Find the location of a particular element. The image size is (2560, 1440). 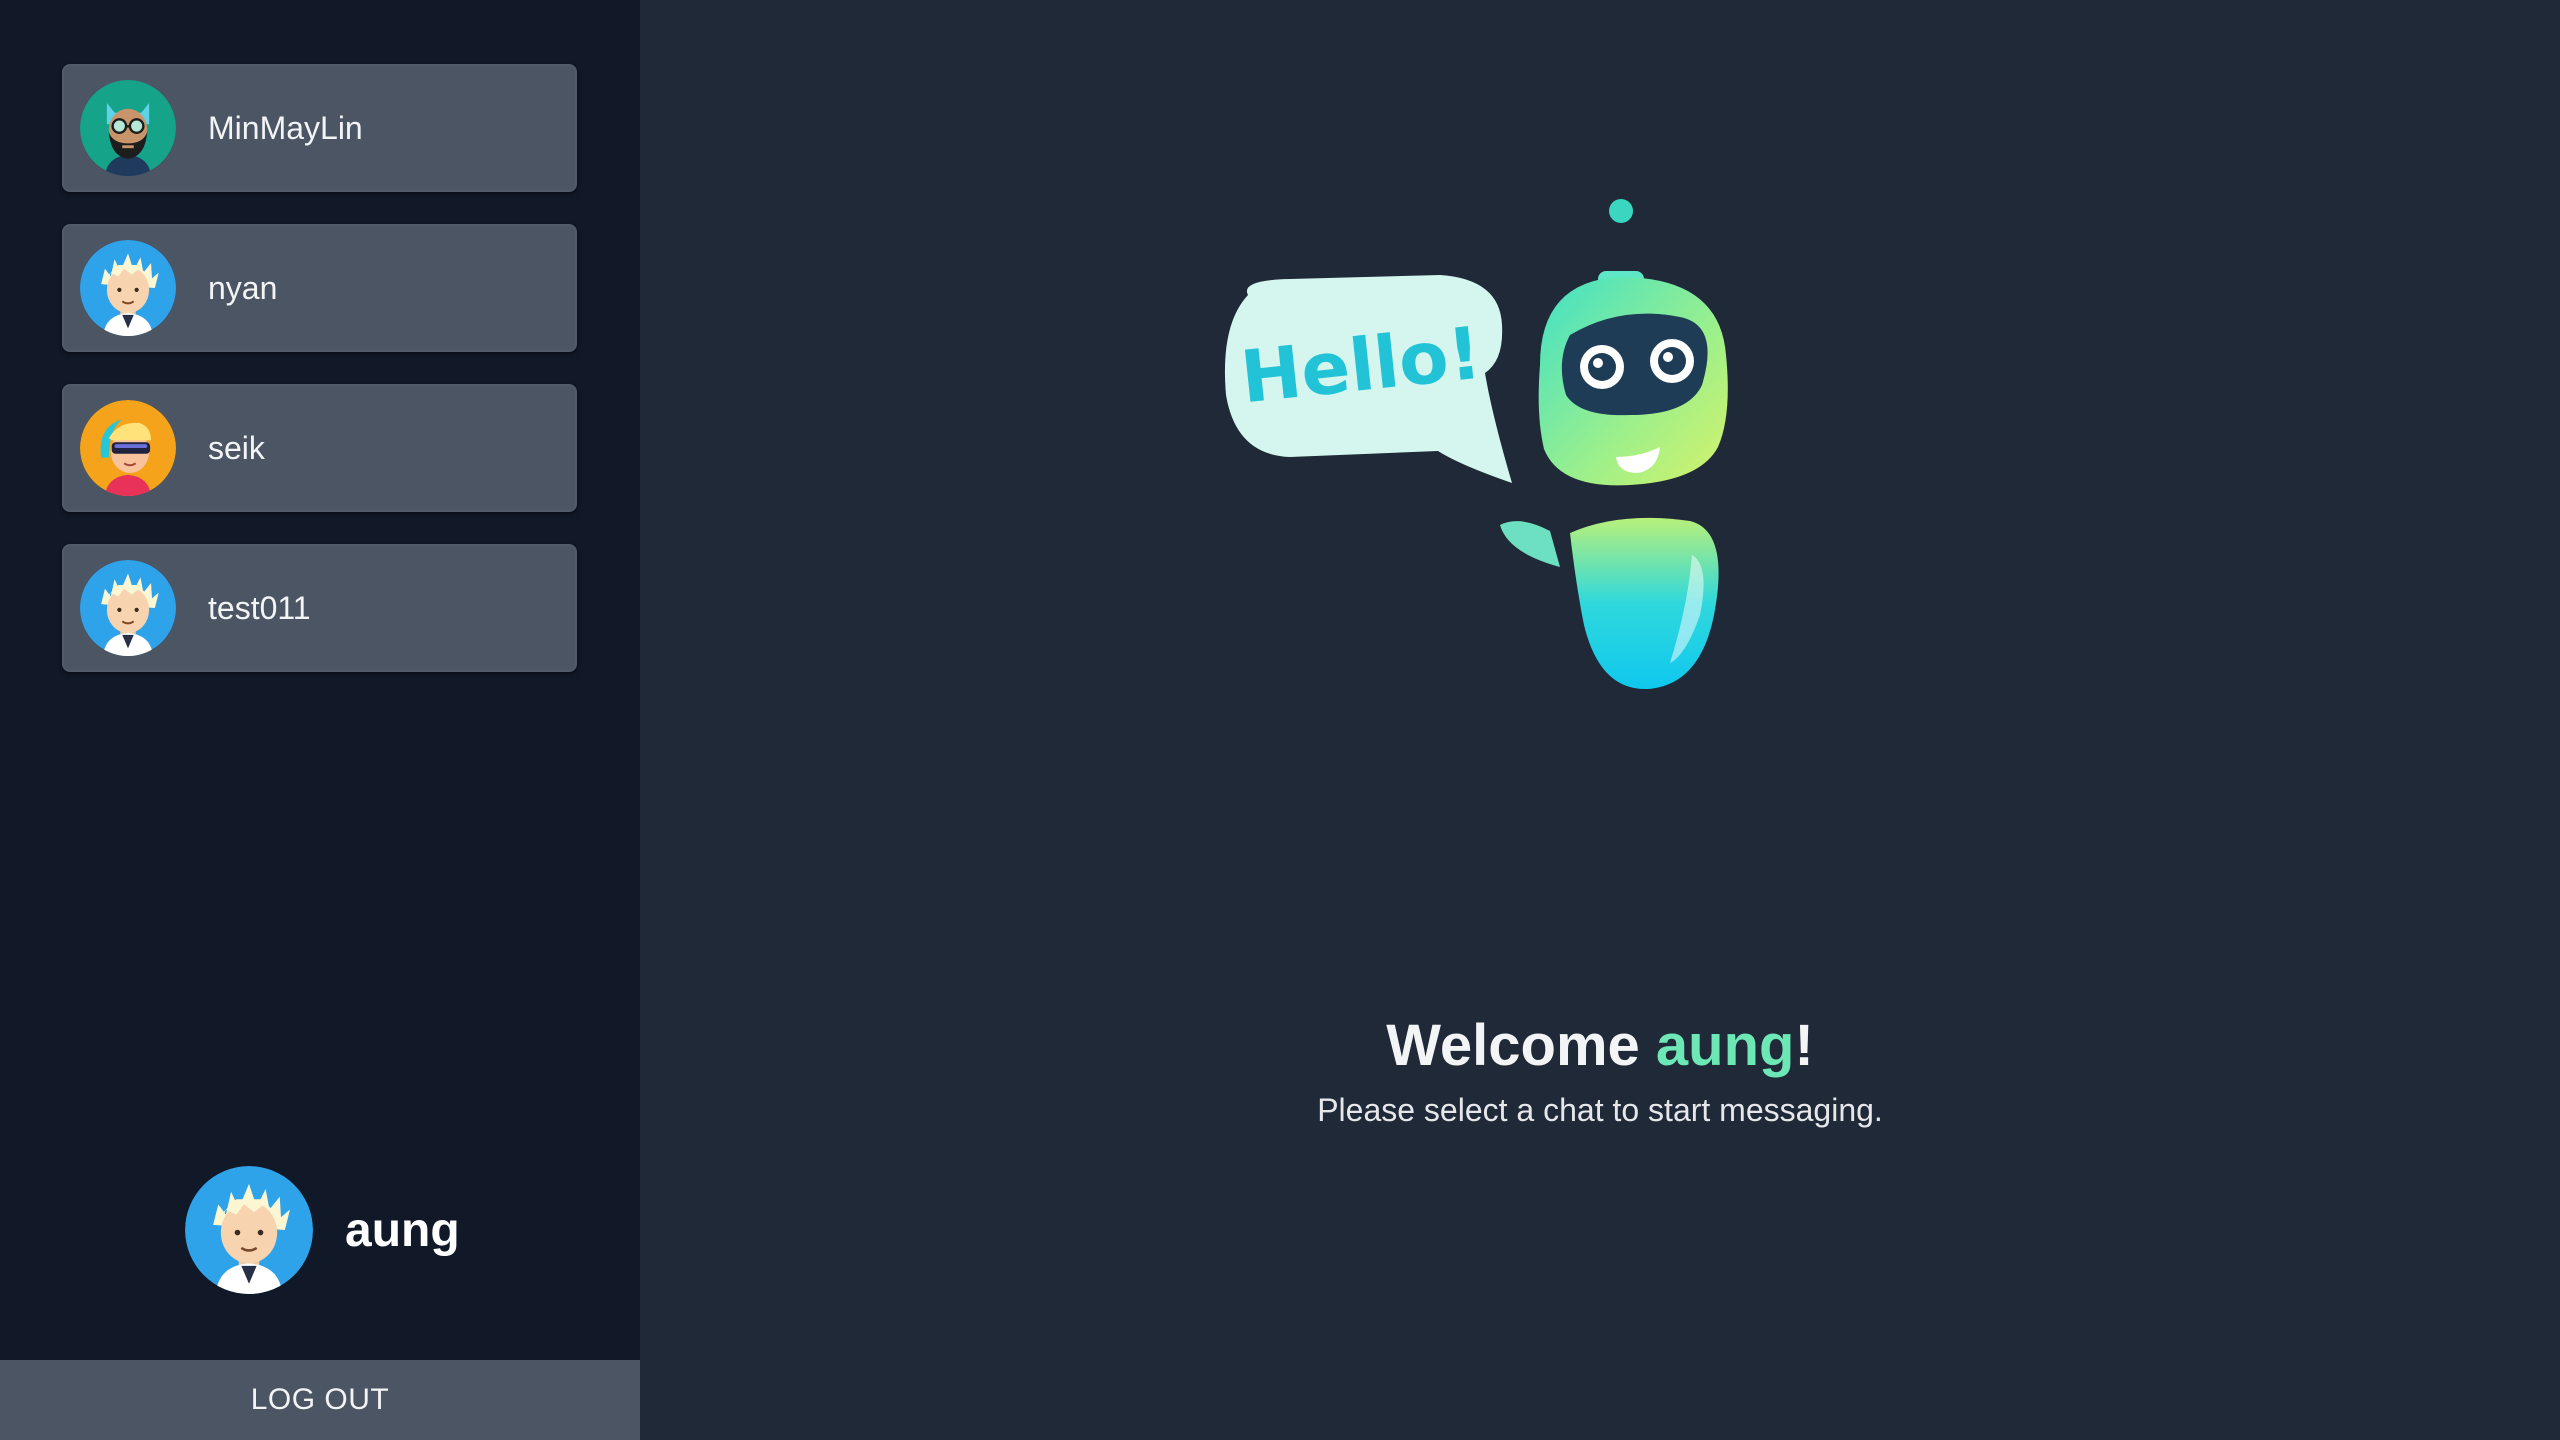

welcome-suffix: ! is located at coordinates (1804, 1045).